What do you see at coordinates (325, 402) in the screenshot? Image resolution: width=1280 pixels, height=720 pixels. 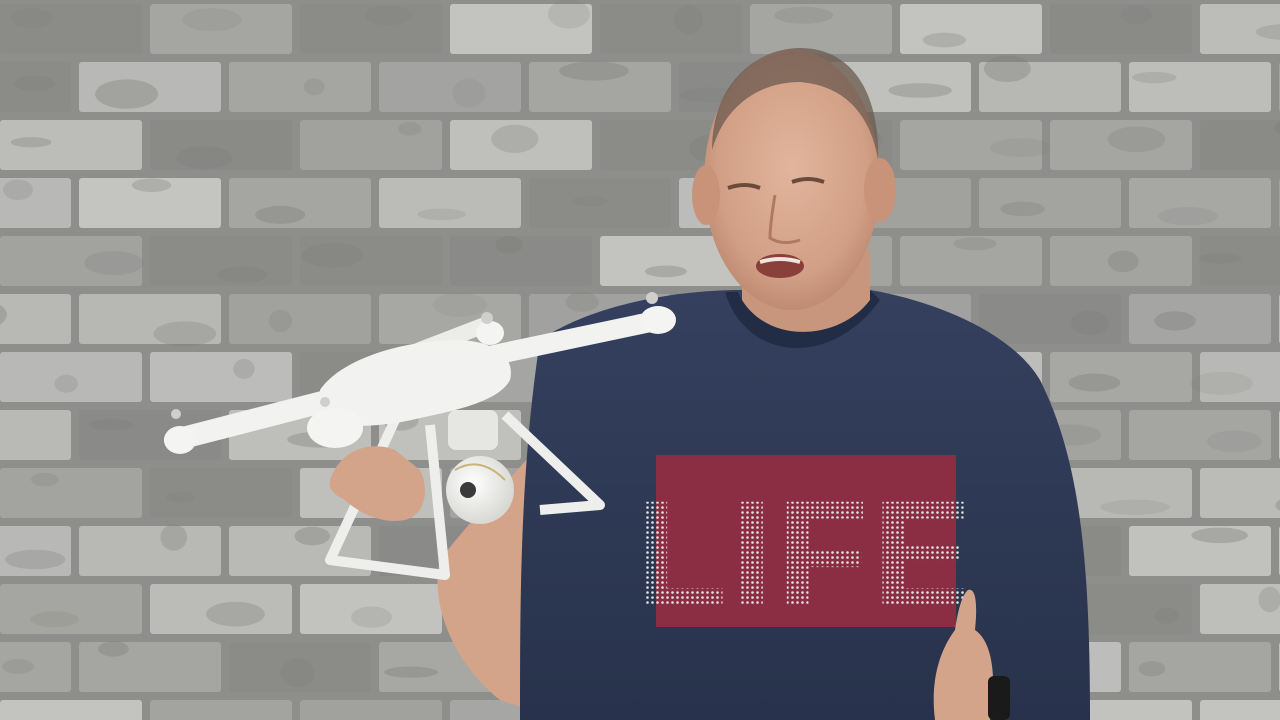 I see `prop-cap-mid` at bounding box center [325, 402].